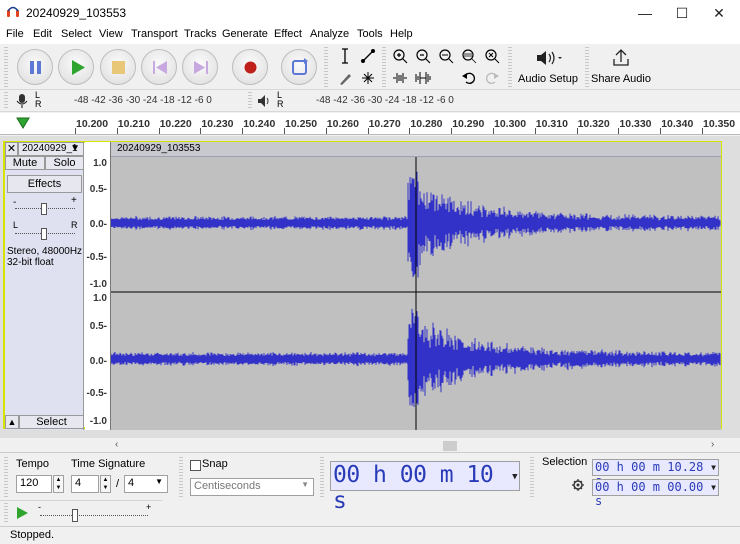  Describe the element at coordinates (76, 34) in the screenshot. I see `menu-select: Select` at that location.